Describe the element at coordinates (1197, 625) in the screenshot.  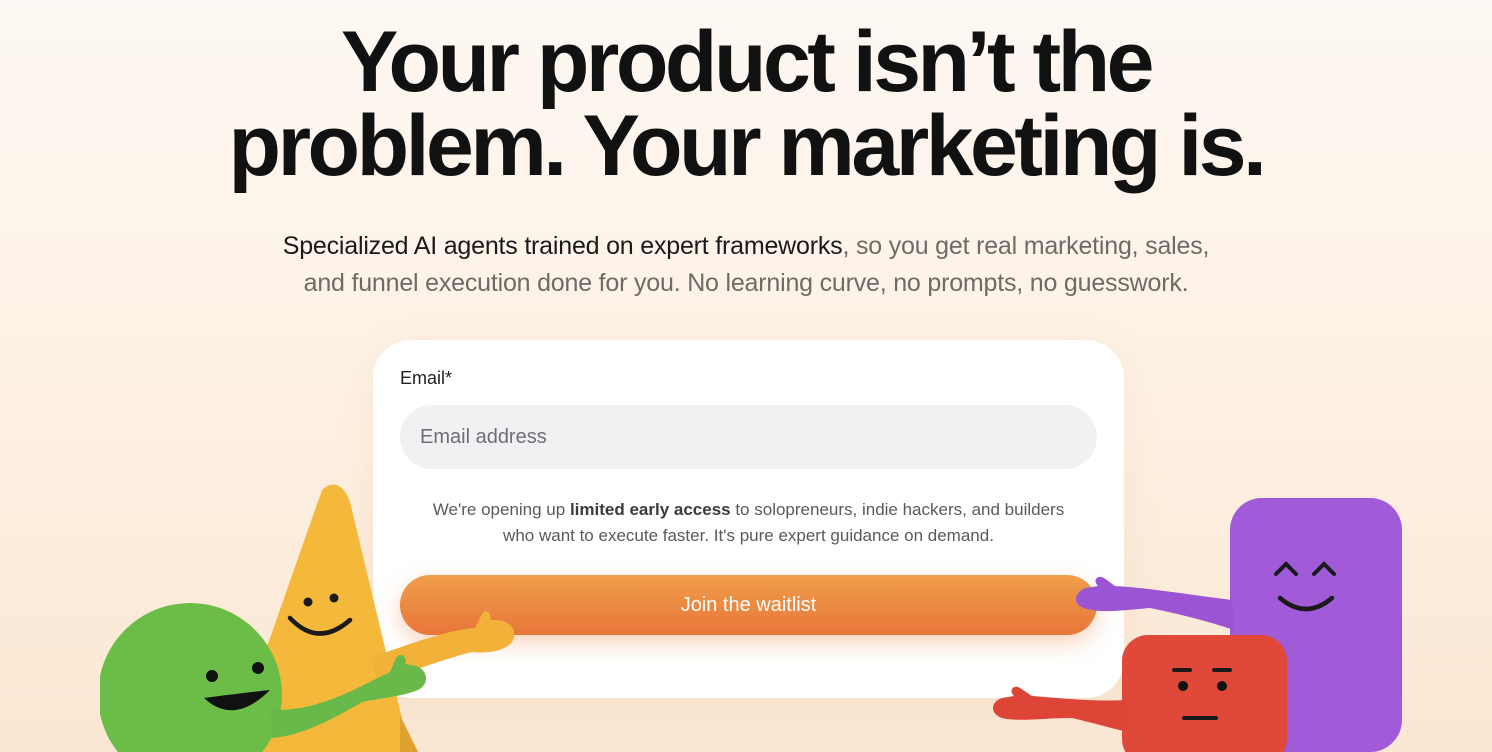
I see `mascot-illustration-right` at that location.